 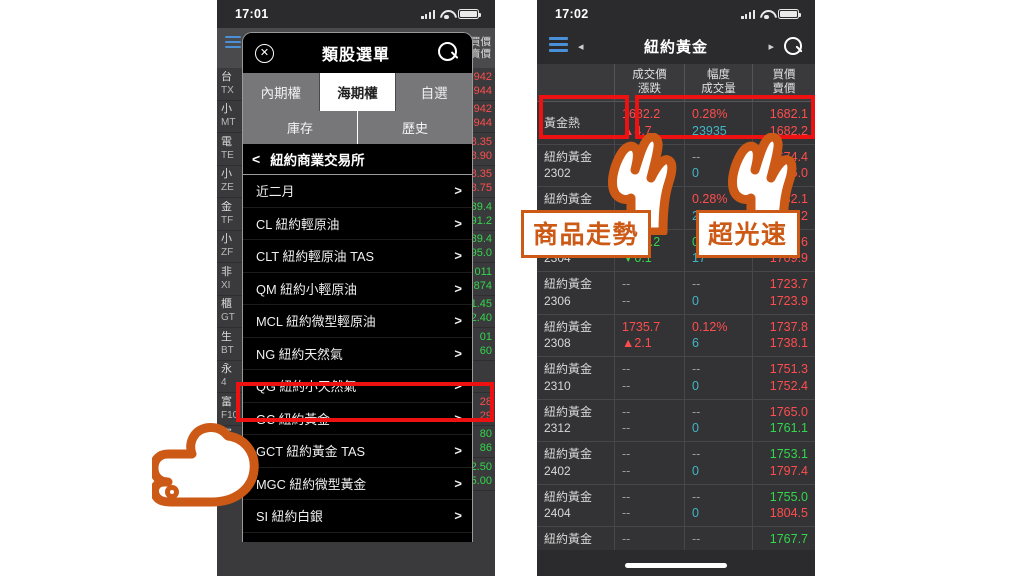 I want to click on pointing-right-hand-icon, so click(x=205, y=465).